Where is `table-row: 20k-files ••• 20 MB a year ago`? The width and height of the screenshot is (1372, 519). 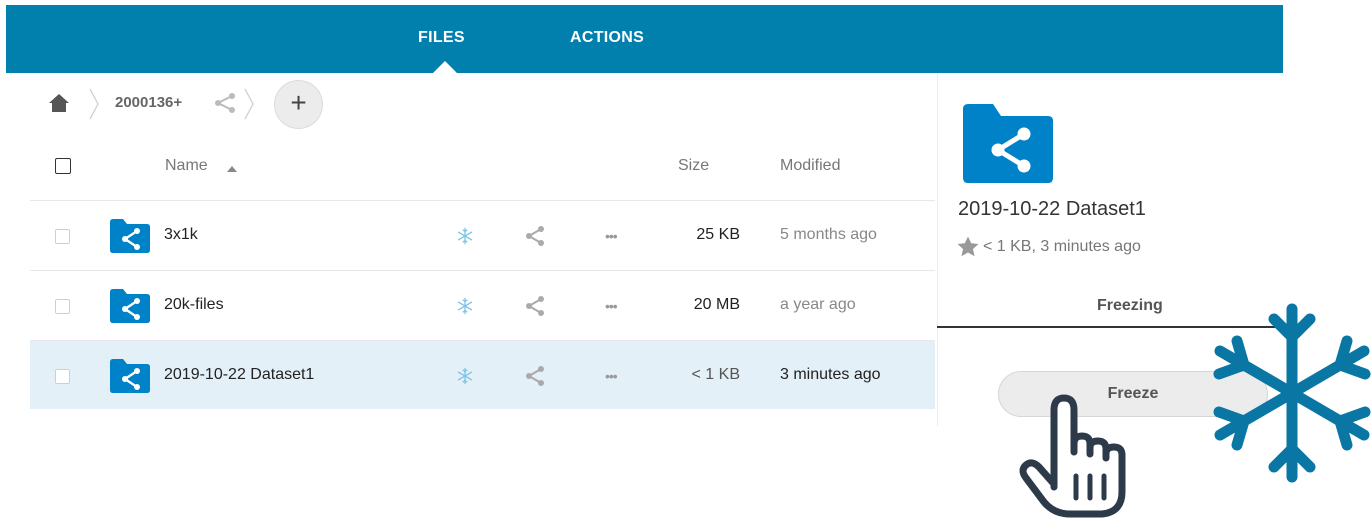
table-row: 20k-files ••• 20 MB a year ago is located at coordinates (482, 304).